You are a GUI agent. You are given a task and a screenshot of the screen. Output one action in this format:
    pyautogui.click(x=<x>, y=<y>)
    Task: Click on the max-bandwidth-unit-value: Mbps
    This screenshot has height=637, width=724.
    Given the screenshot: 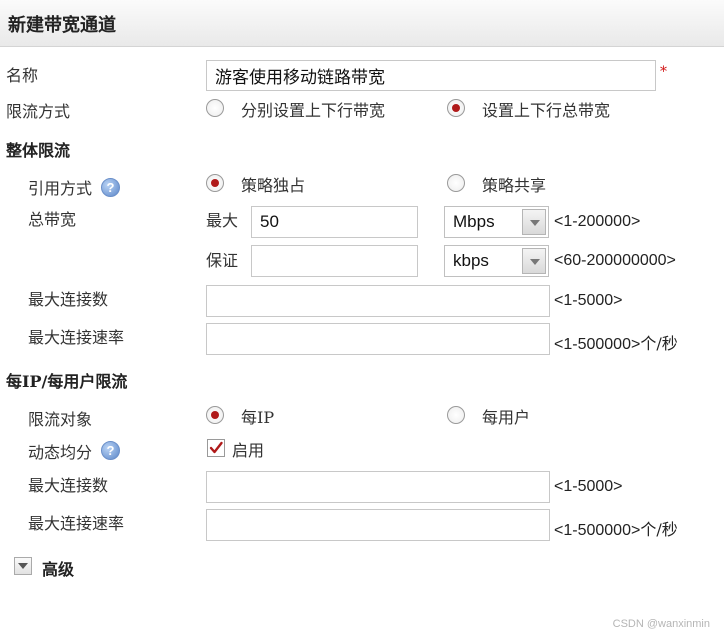 What is the action you would take?
    pyautogui.click(x=474, y=221)
    